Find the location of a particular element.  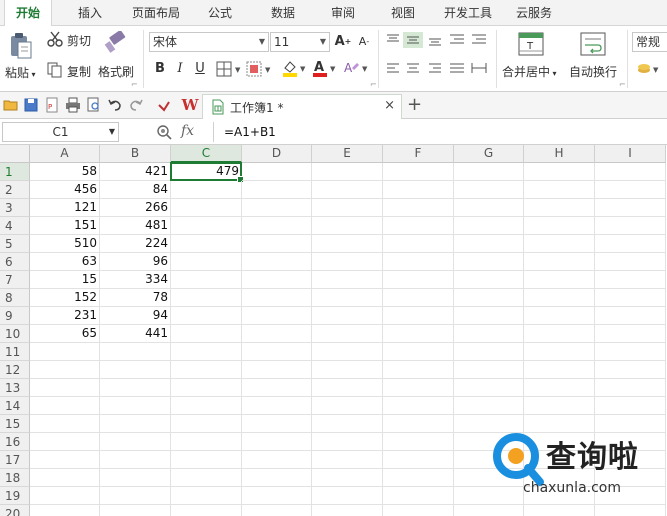

cell: 58 is located at coordinates (65, 172).